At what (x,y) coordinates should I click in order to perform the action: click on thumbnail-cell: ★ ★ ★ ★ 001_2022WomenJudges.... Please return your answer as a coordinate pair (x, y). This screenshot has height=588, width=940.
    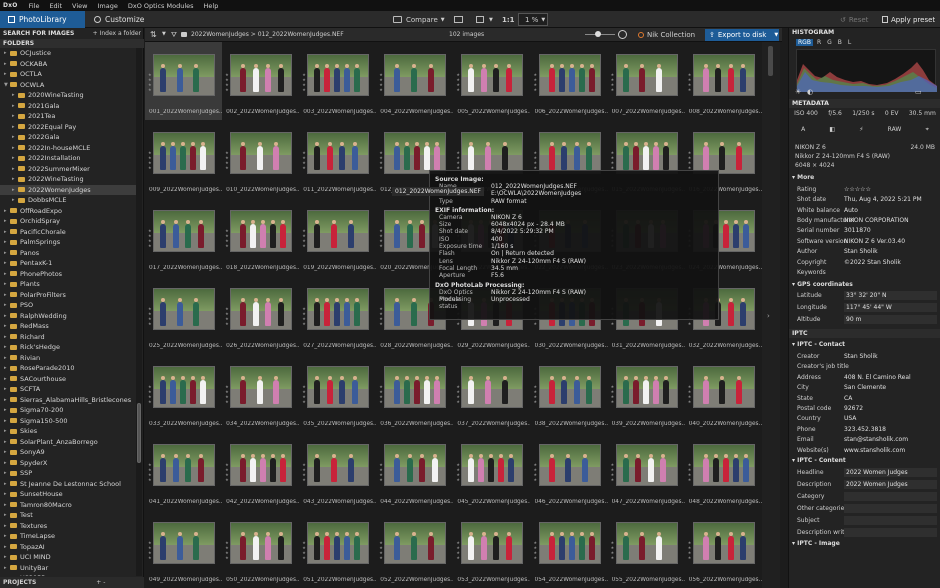
    Looking at the image, I should click on (183, 81).